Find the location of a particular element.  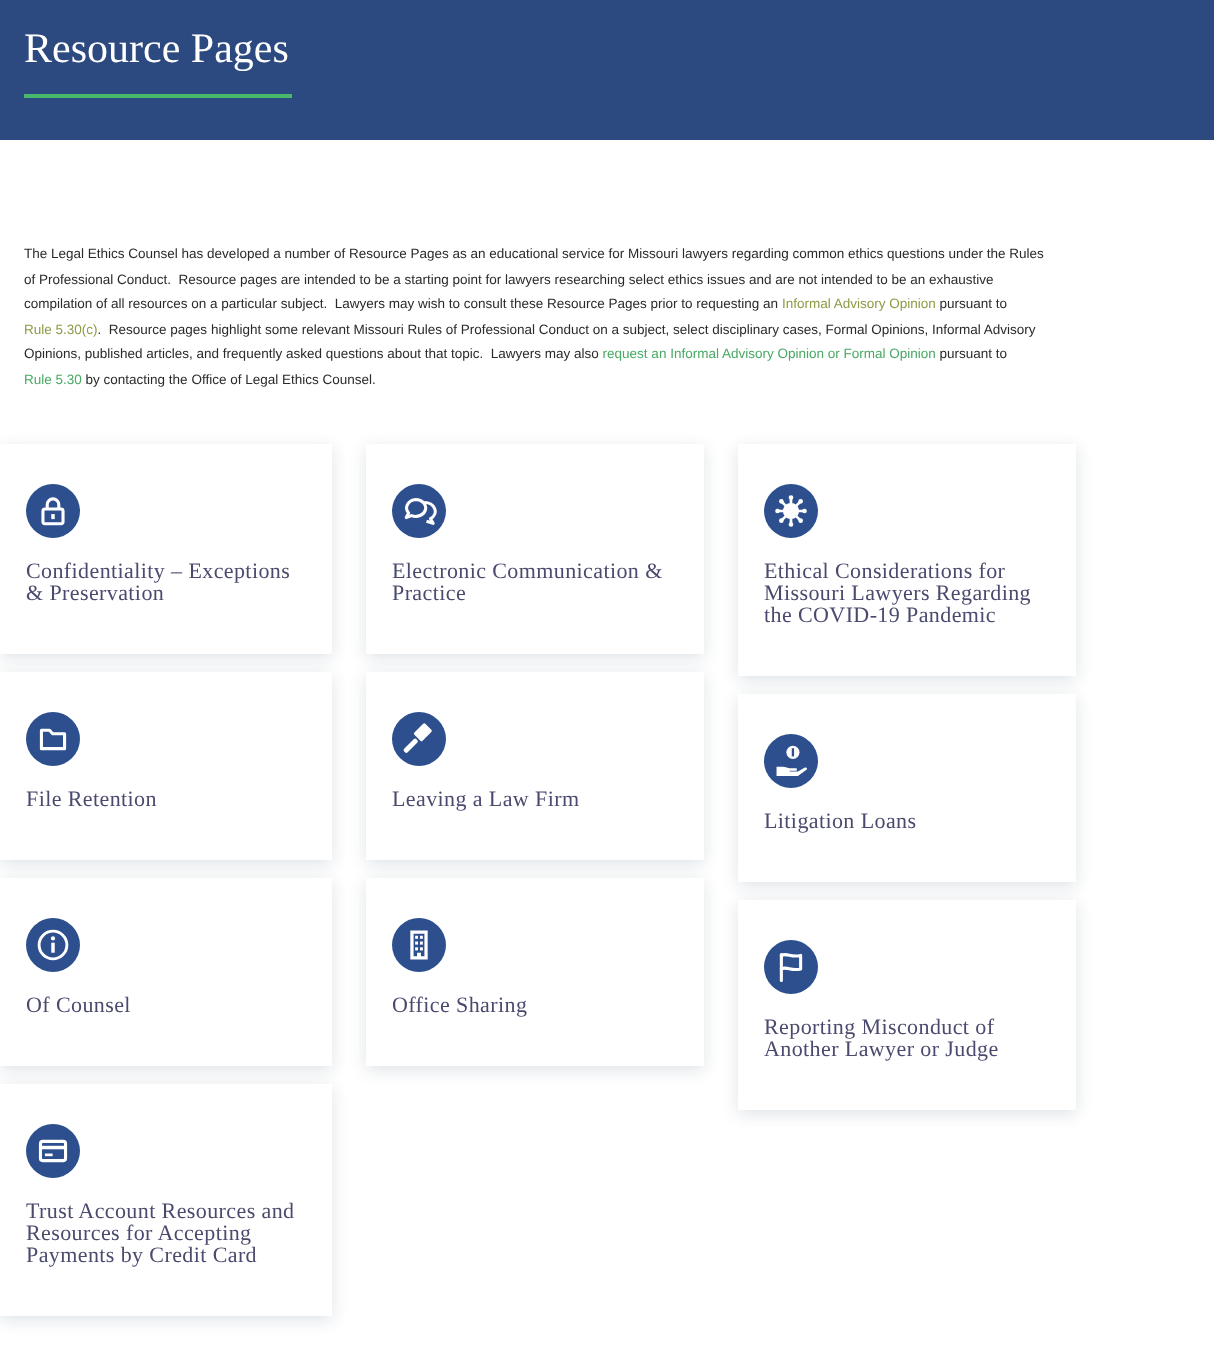

resource-card: Reporting Misconduct of Another Lawyer or Judge is located at coordinates (907, 1004).